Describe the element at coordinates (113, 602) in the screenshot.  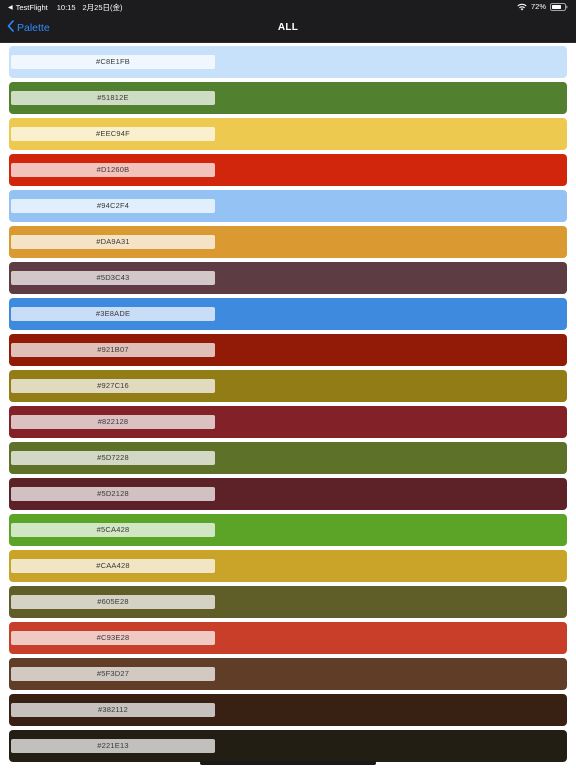
I see `hex-code-label: #605E28` at that location.